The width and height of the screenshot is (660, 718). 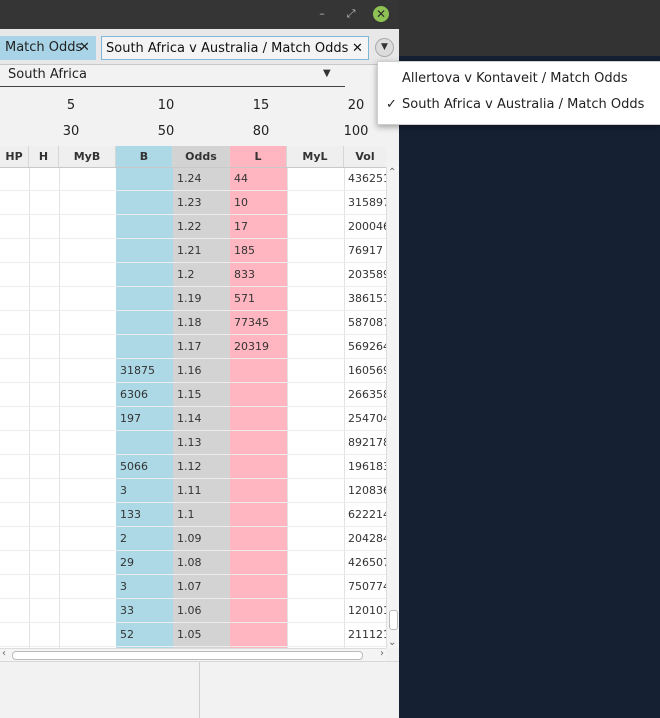 What do you see at coordinates (260, 227) in the screenshot?
I see `lay-cell: 17` at bounding box center [260, 227].